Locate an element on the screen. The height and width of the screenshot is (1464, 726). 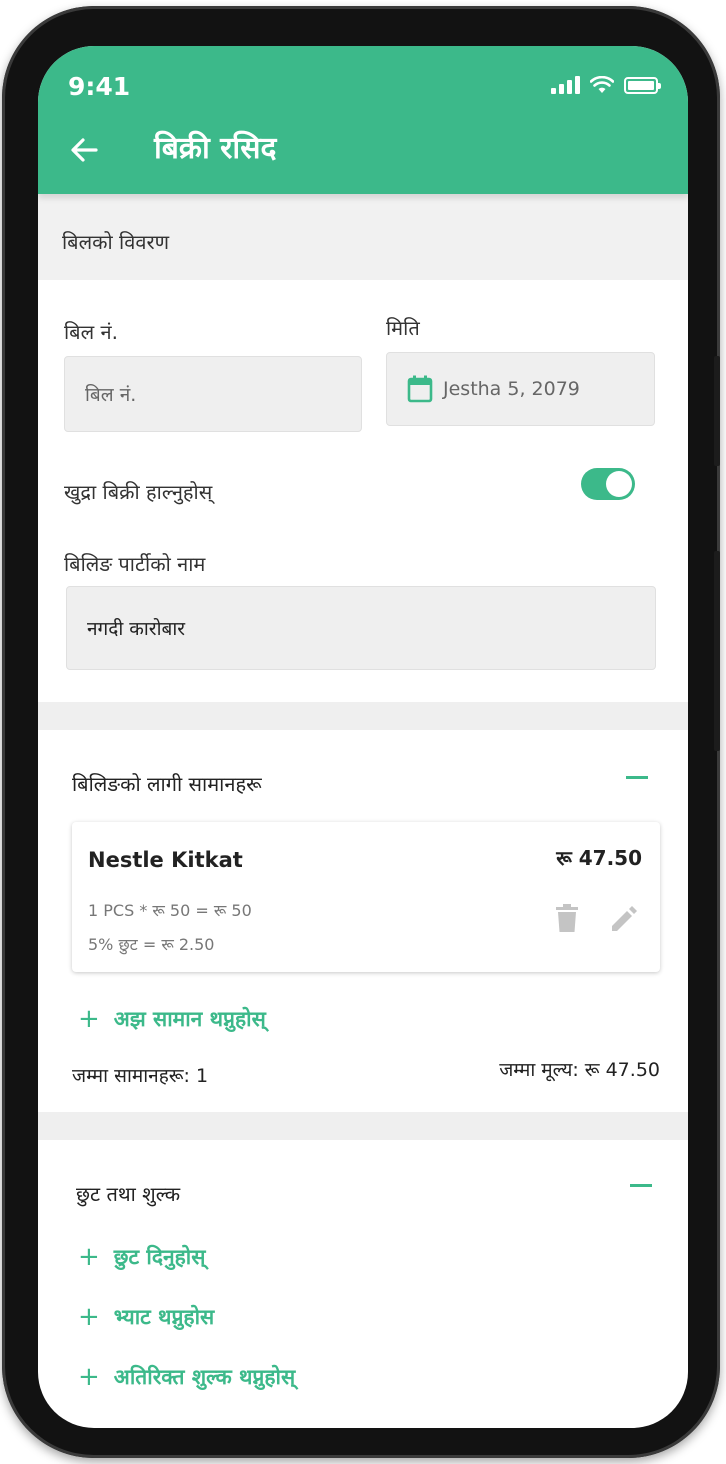
add-extra-charge-link: + अतिरिक्त शुल्क थप्नुहोस् is located at coordinates (186, 1377).